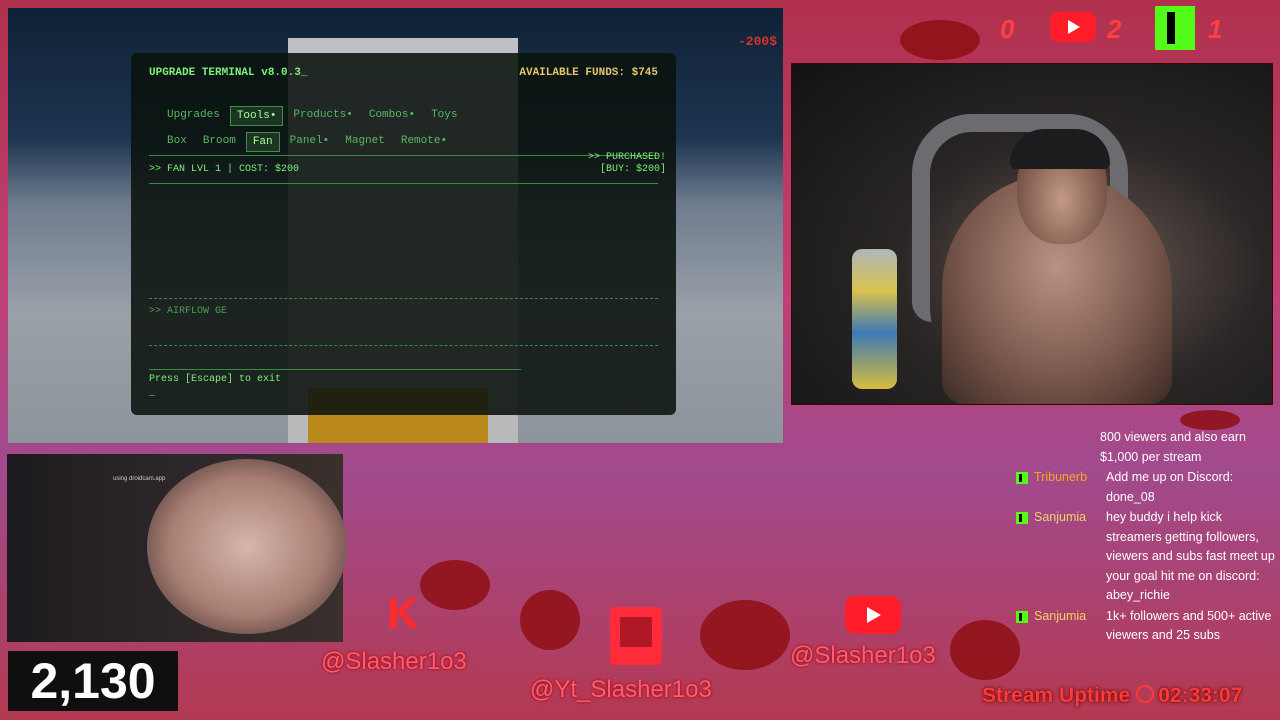  I want to click on tab-products: Products•, so click(322, 116).